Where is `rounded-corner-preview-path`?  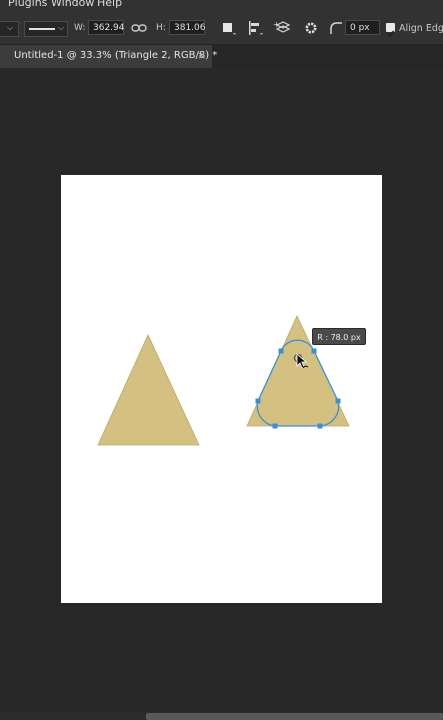 rounded-corner-preview-path is located at coordinates (298, 383).